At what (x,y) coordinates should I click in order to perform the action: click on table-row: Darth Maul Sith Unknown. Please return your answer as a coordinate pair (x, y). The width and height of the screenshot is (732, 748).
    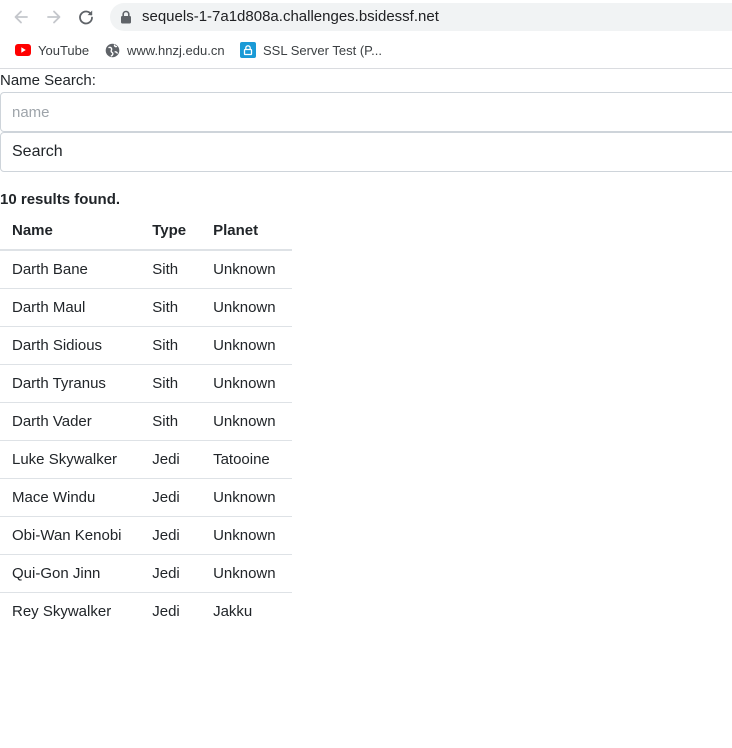
    Looking at the image, I should click on (146, 307).